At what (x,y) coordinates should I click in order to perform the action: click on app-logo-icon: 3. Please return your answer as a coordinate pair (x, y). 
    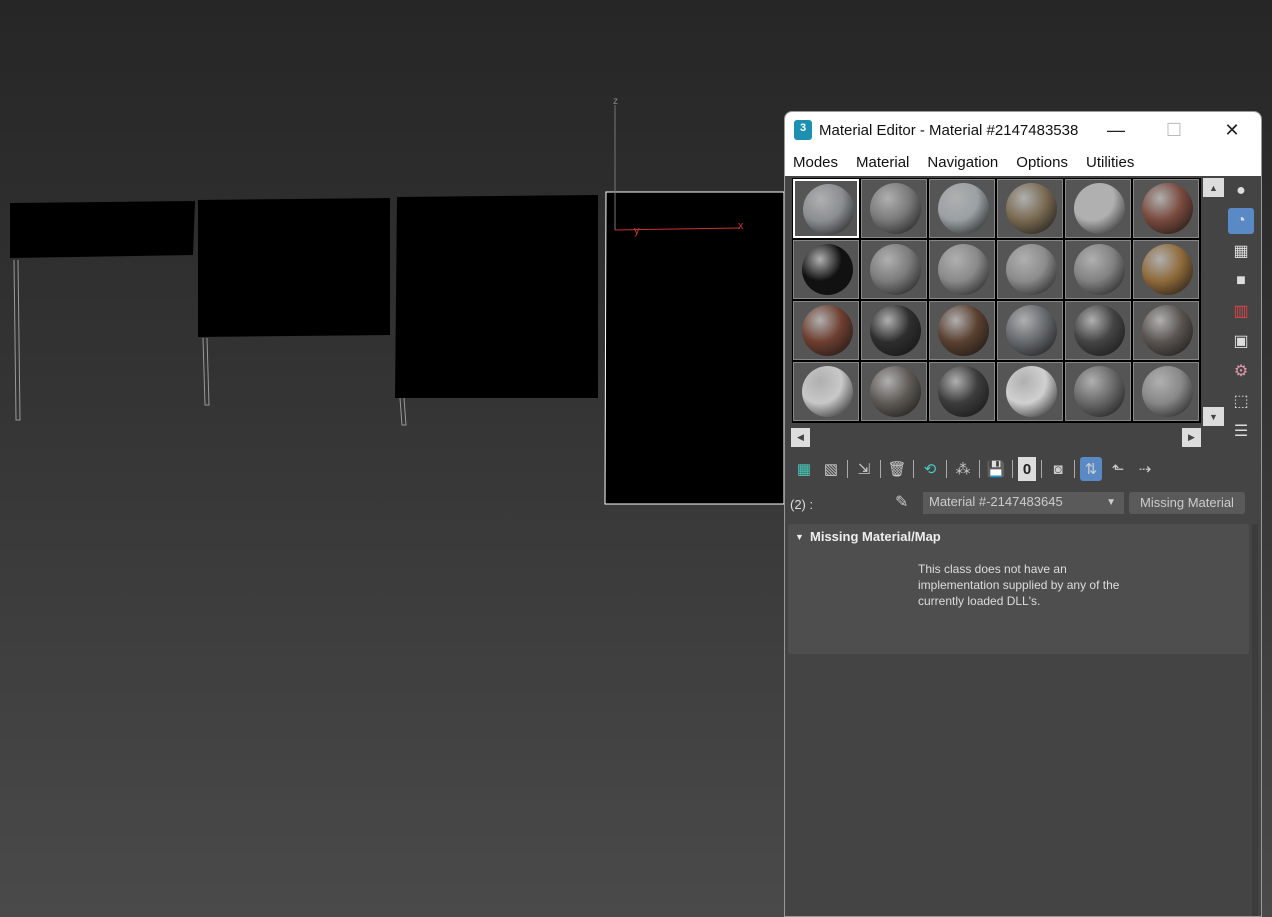
    Looking at the image, I should click on (803, 130).